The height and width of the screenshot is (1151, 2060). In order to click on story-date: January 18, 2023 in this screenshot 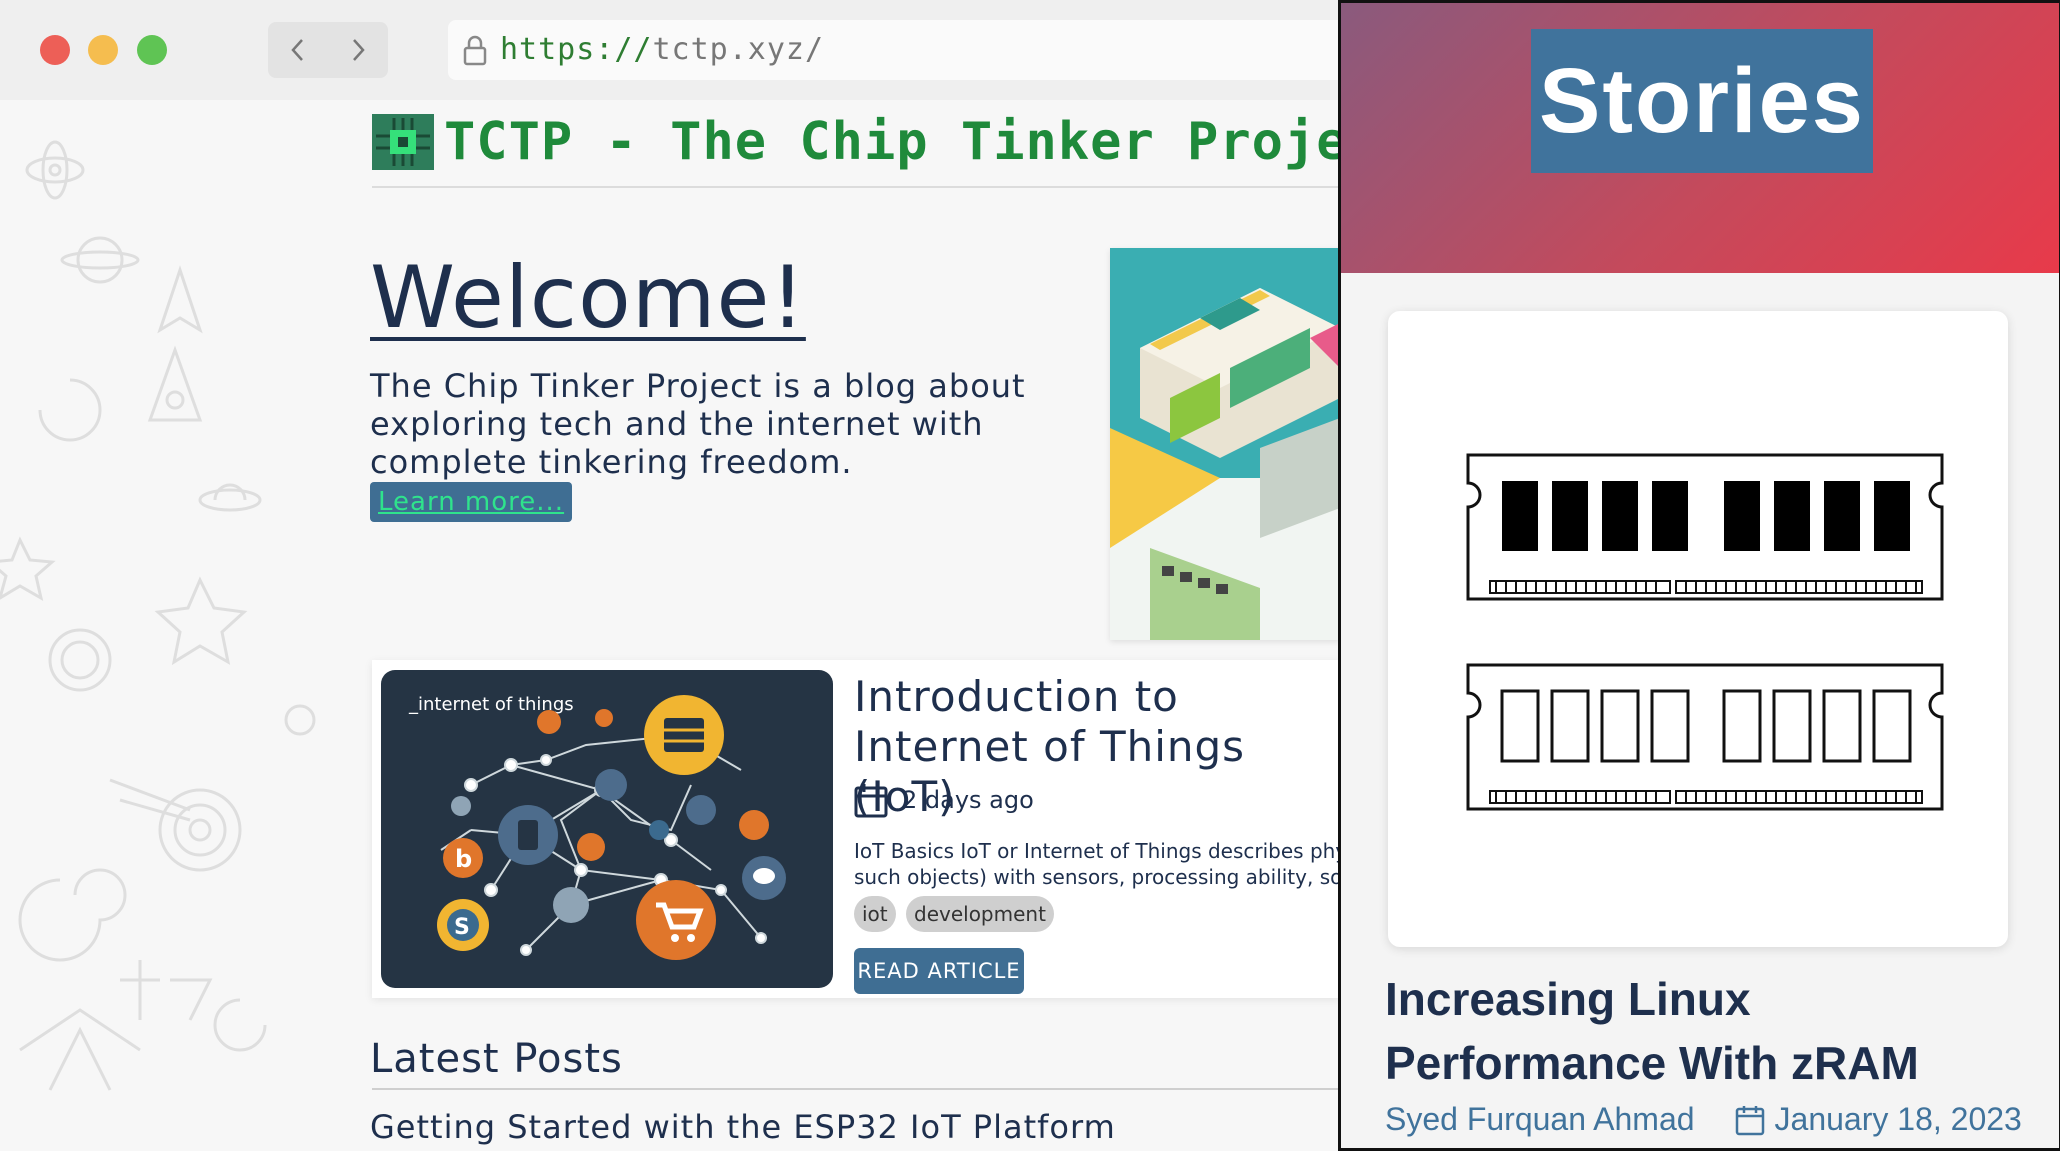, I will do `click(1878, 1119)`.